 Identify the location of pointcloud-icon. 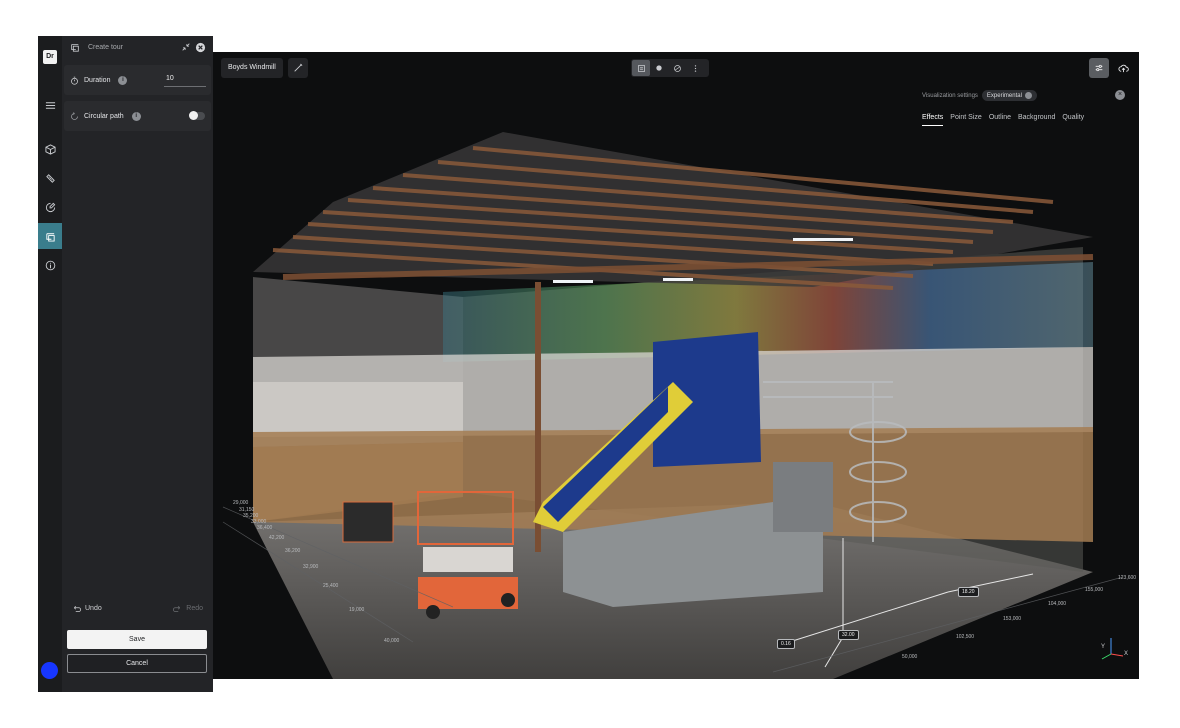
(641, 68).